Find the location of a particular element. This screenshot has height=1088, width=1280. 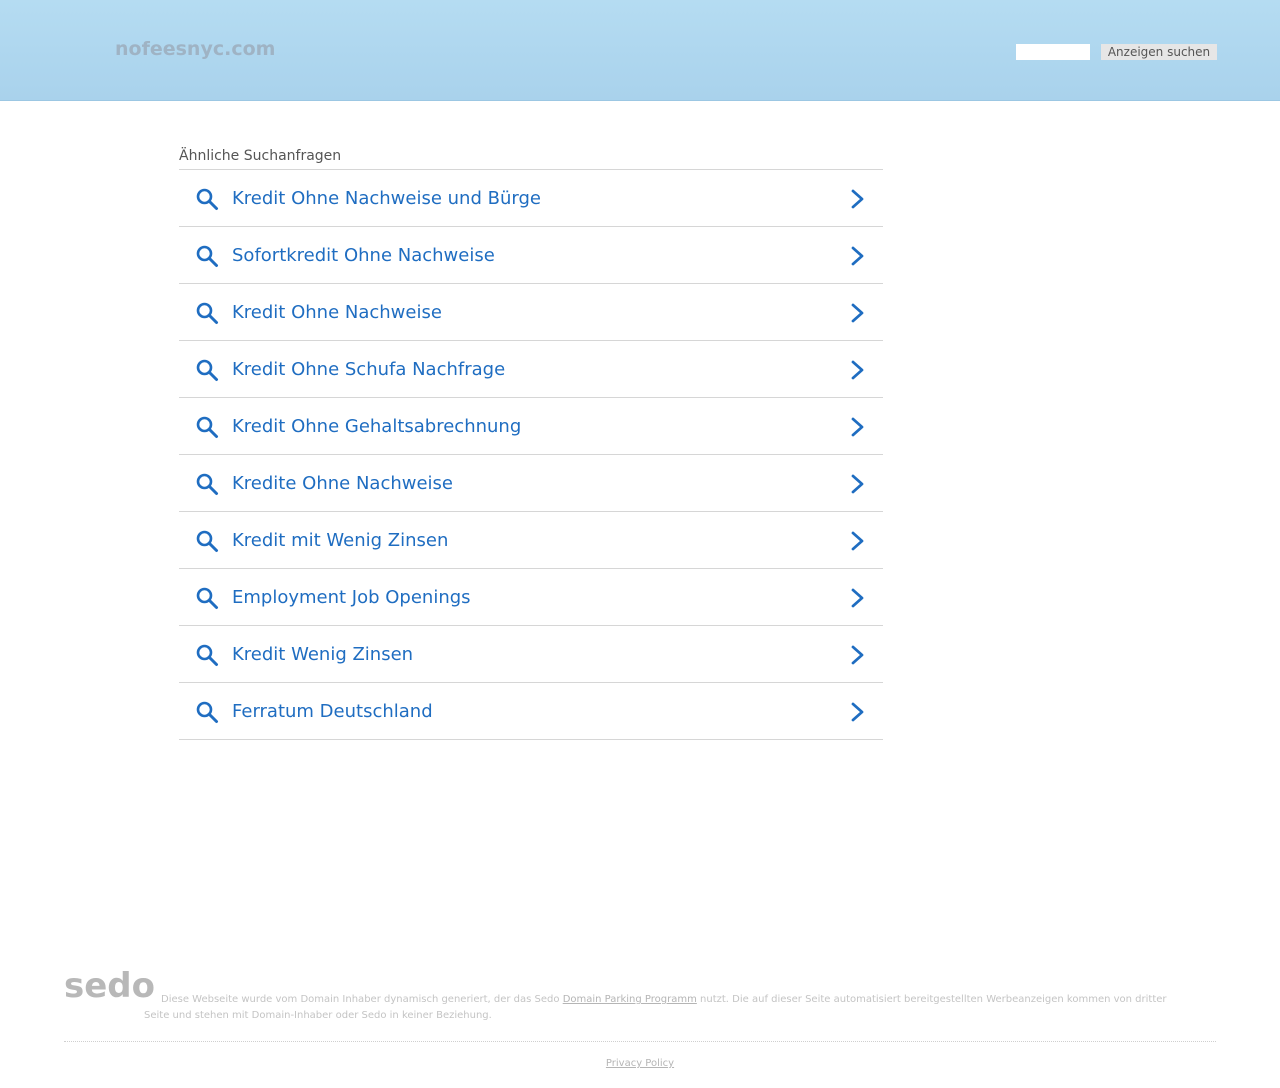

related-search-link: Kredit Ohne Gehaltsabrechnung is located at coordinates (531, 426).